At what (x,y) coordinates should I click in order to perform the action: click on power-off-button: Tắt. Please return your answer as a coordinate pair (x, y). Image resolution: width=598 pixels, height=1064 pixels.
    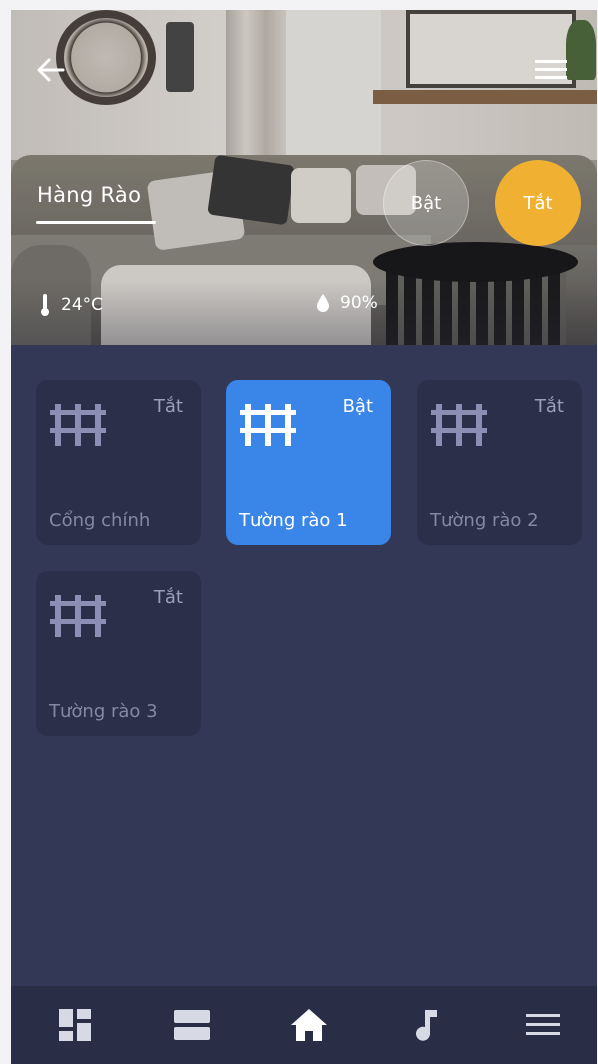
    Looking at the image, I should click on (538, 203).